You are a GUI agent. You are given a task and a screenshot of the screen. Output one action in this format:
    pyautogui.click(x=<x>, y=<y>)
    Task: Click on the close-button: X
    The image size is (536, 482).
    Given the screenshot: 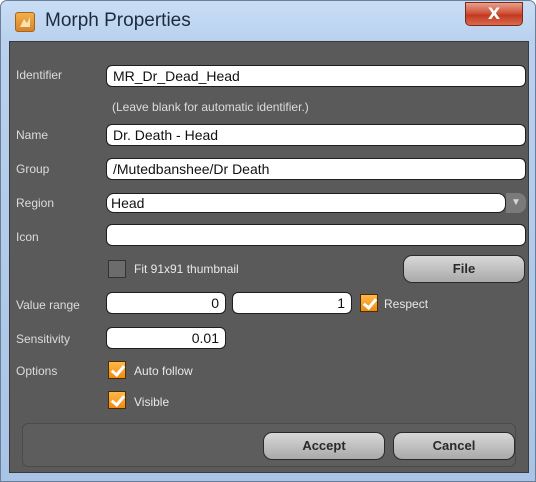 What is the action you would take?
    pyautogui.click(x=494, y=14)
    